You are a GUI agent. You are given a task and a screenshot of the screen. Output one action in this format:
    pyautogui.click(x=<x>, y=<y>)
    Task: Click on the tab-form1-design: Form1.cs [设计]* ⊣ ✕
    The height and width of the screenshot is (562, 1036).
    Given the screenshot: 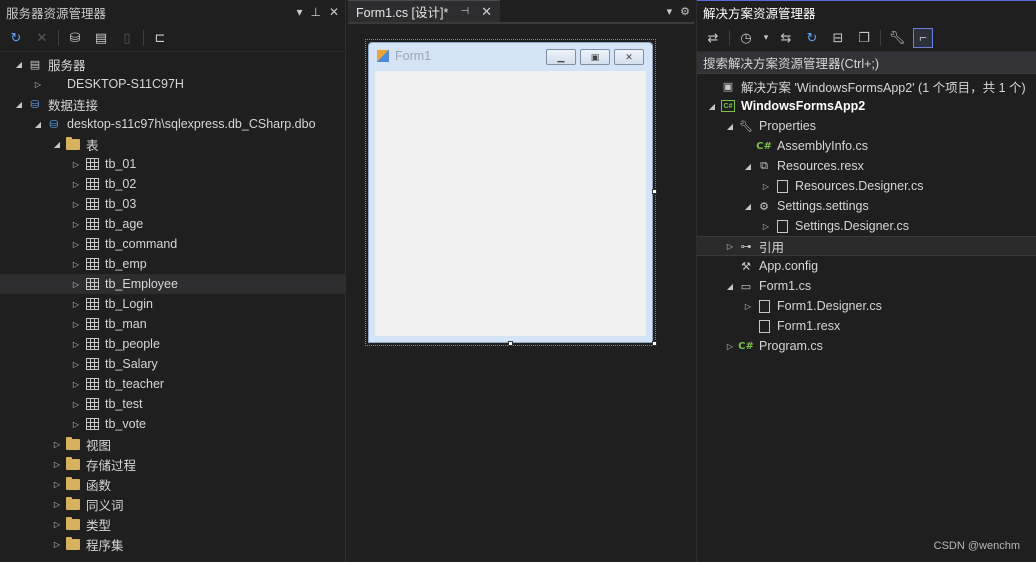 What is the action you would take?
    pyautogui.click(x=424, y=11)
    